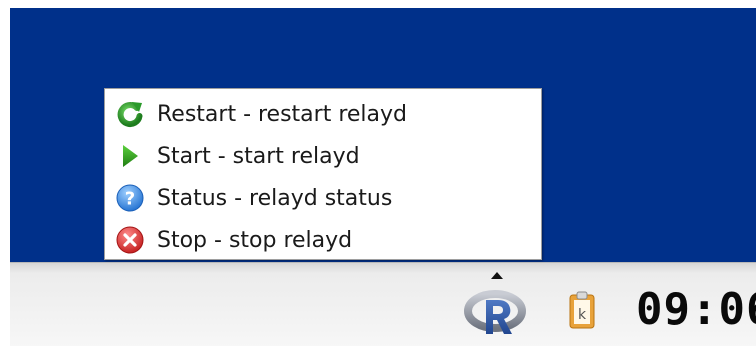  Describe the element at coordinates (258, 156) in the screenshot. I see `menu-item-label: Start - start relayd` at that location.